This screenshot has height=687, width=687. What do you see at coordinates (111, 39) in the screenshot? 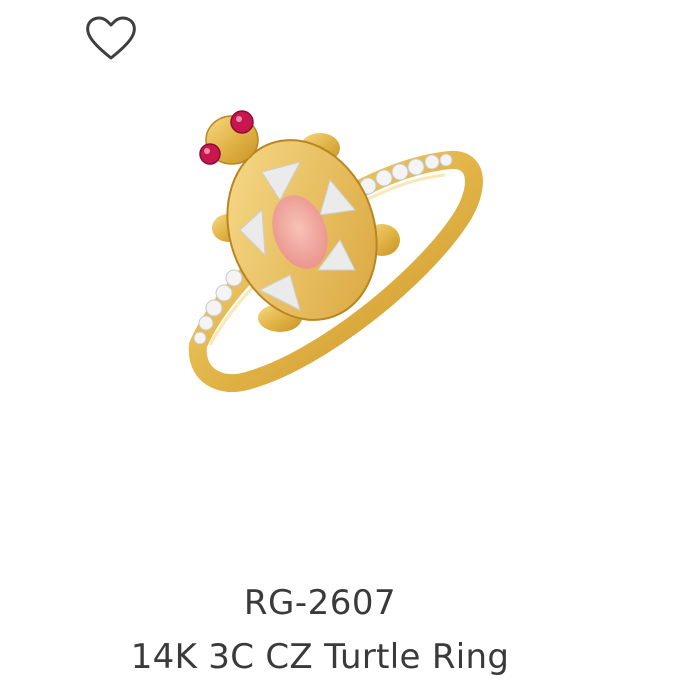
I see `wishlist-heart-icon` at bounding box center [111, 39].